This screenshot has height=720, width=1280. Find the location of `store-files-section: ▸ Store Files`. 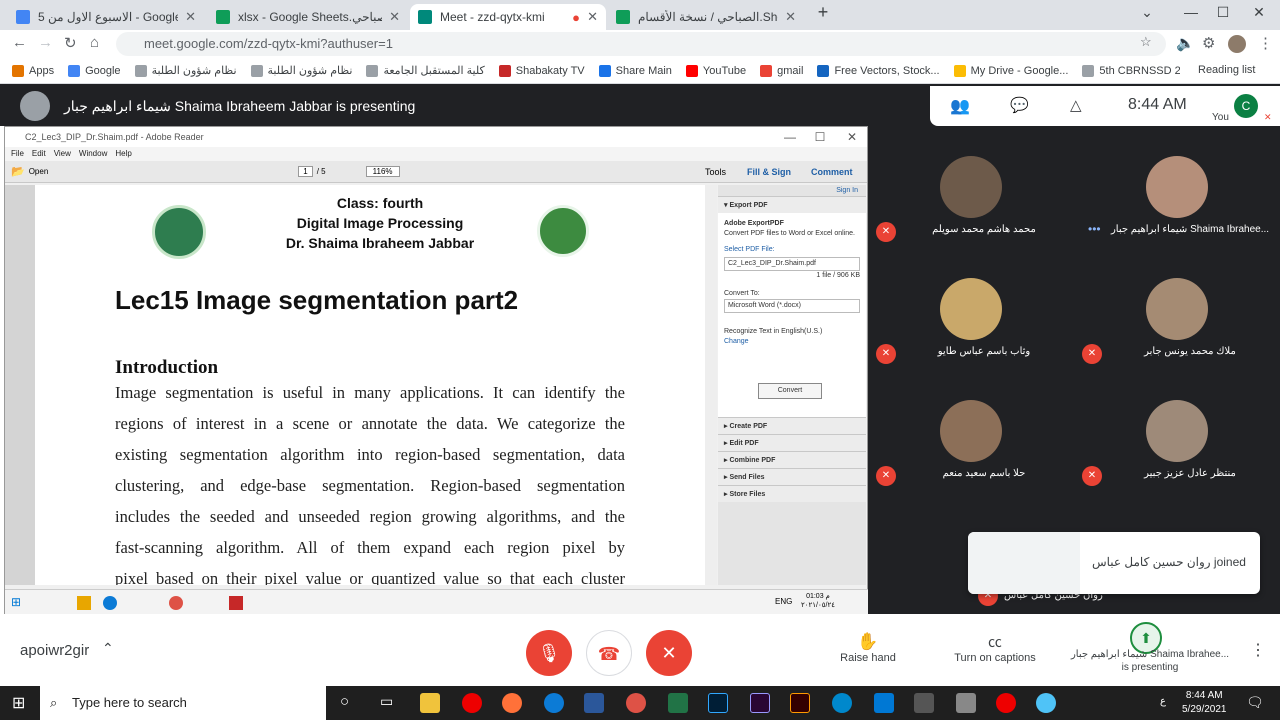

store-files-section: ▸ Store Files is located at coordinates (792, 493).